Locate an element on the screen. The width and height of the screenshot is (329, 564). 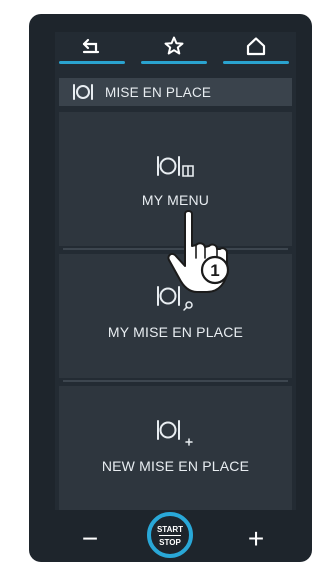
place-setting-icon is located at coordinates (83, 92).